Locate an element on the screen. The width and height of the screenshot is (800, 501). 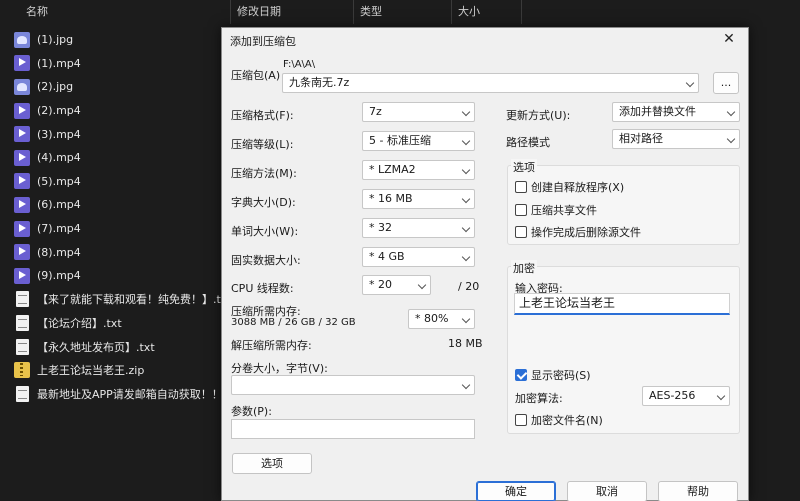
encryption-method-select: AES-256 is located at coordinates (686, 396).